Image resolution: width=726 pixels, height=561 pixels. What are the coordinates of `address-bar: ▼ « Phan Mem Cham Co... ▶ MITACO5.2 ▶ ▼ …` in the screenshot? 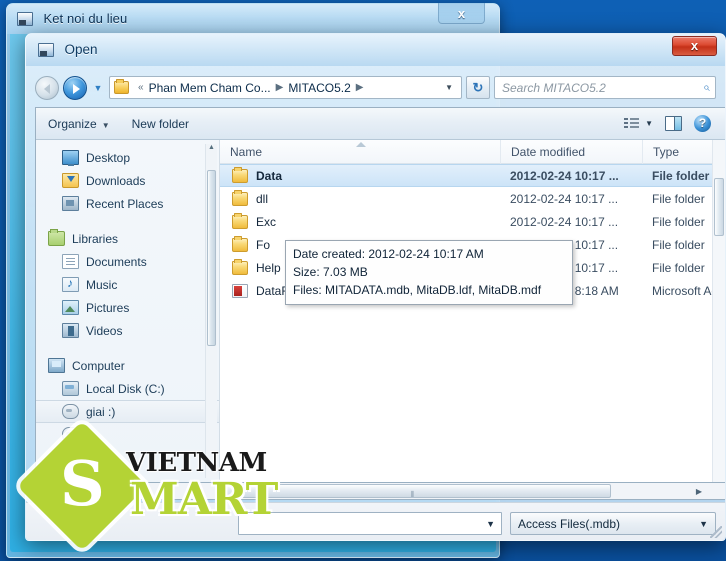 It's located at (375, 85).